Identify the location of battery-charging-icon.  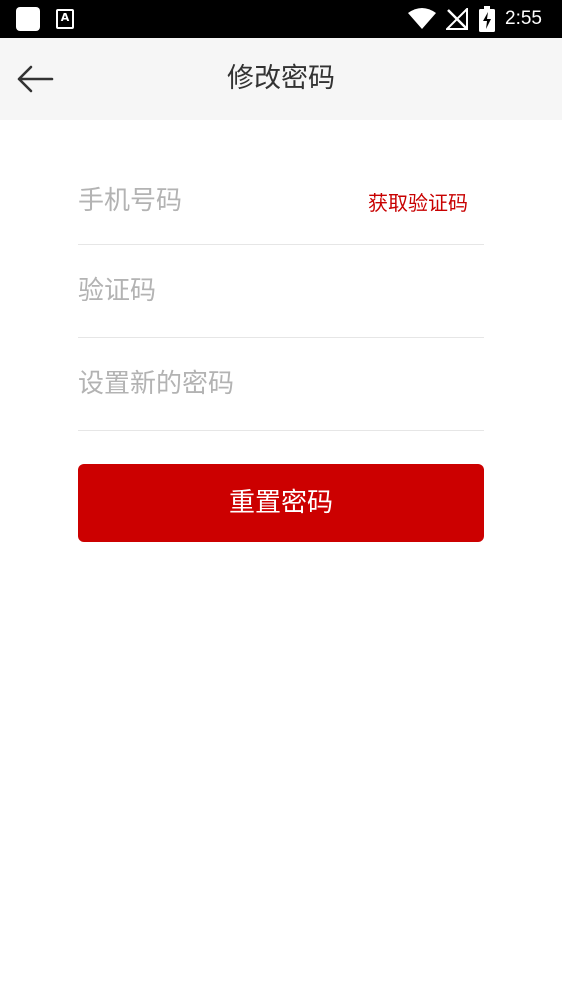
(487, 19).